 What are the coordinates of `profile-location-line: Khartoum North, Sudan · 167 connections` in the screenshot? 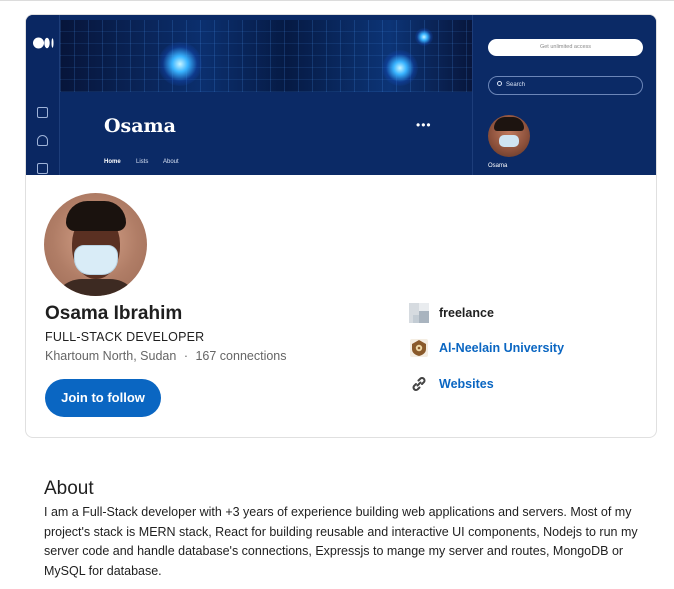 It's located at (166, 356).